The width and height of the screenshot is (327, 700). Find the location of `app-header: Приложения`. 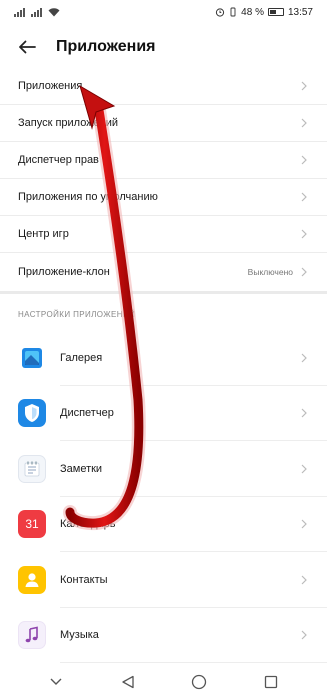

app-header: Приложения is located at coordinates (163, 47).